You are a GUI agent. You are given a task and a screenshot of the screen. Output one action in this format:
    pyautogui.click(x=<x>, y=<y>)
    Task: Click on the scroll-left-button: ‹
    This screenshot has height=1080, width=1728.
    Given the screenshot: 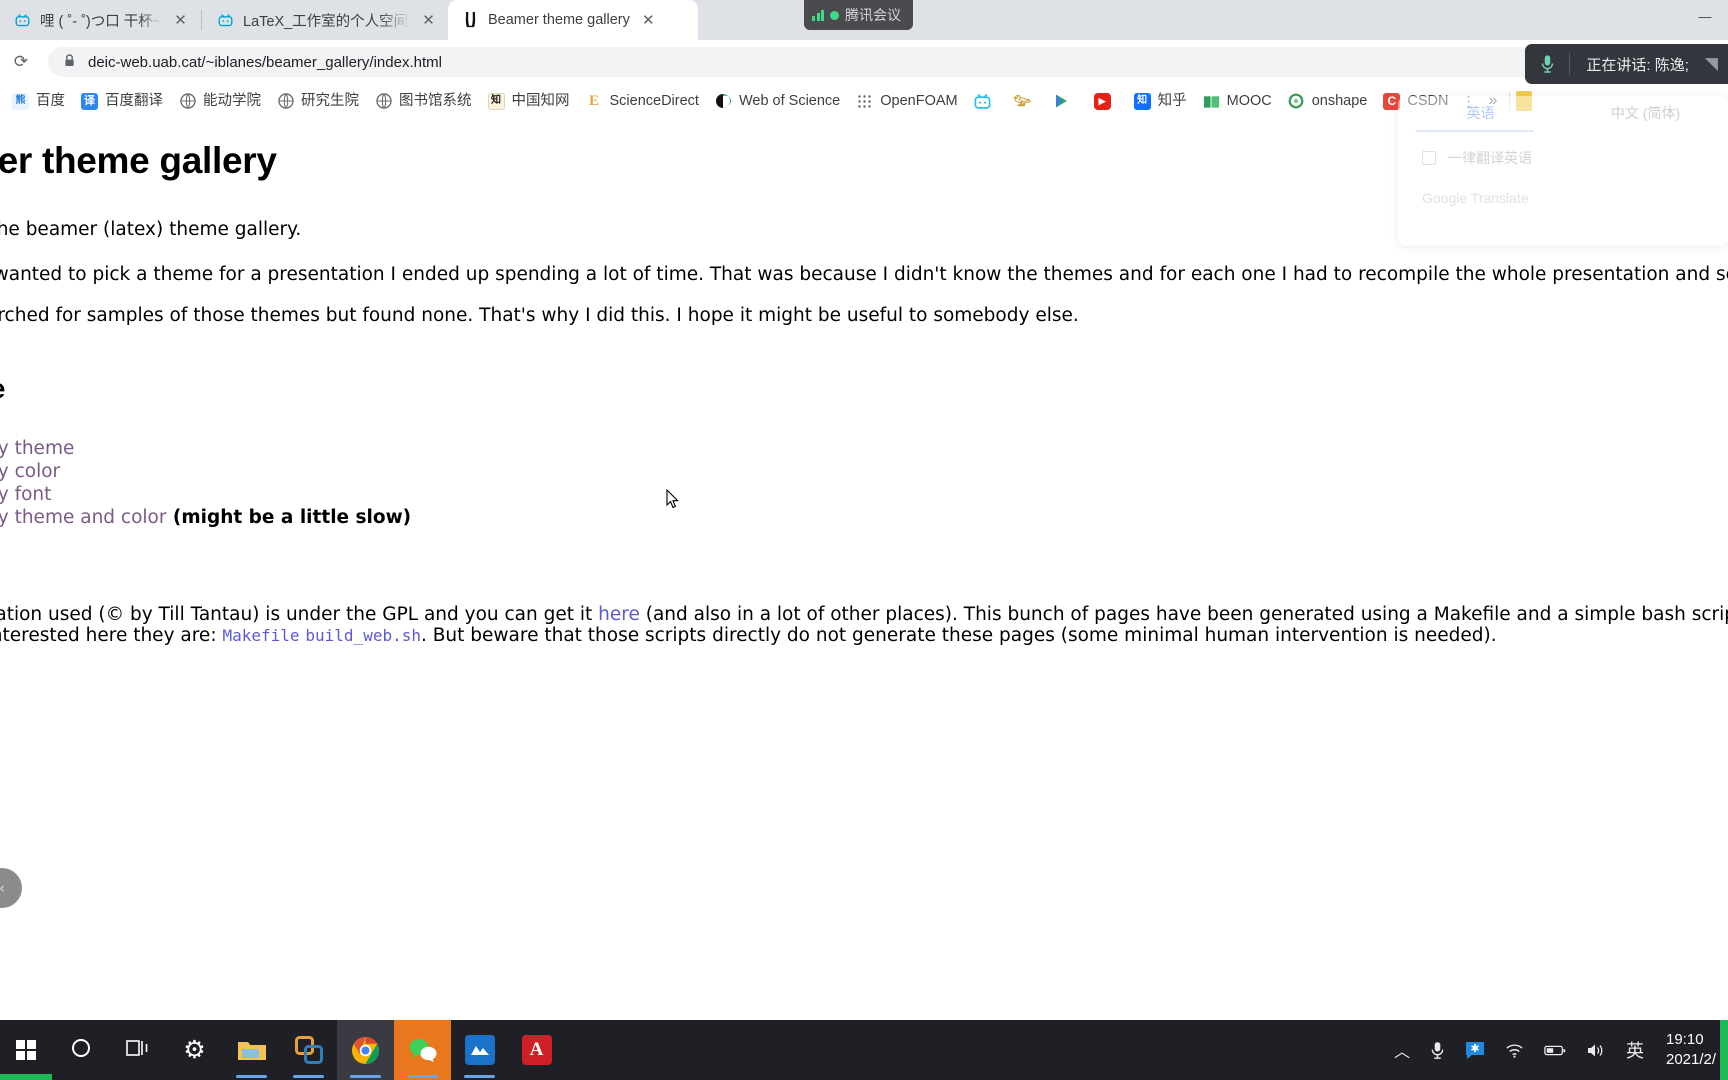 What is the action you would take?
    pyautogui.click(x=11, y=888)
    